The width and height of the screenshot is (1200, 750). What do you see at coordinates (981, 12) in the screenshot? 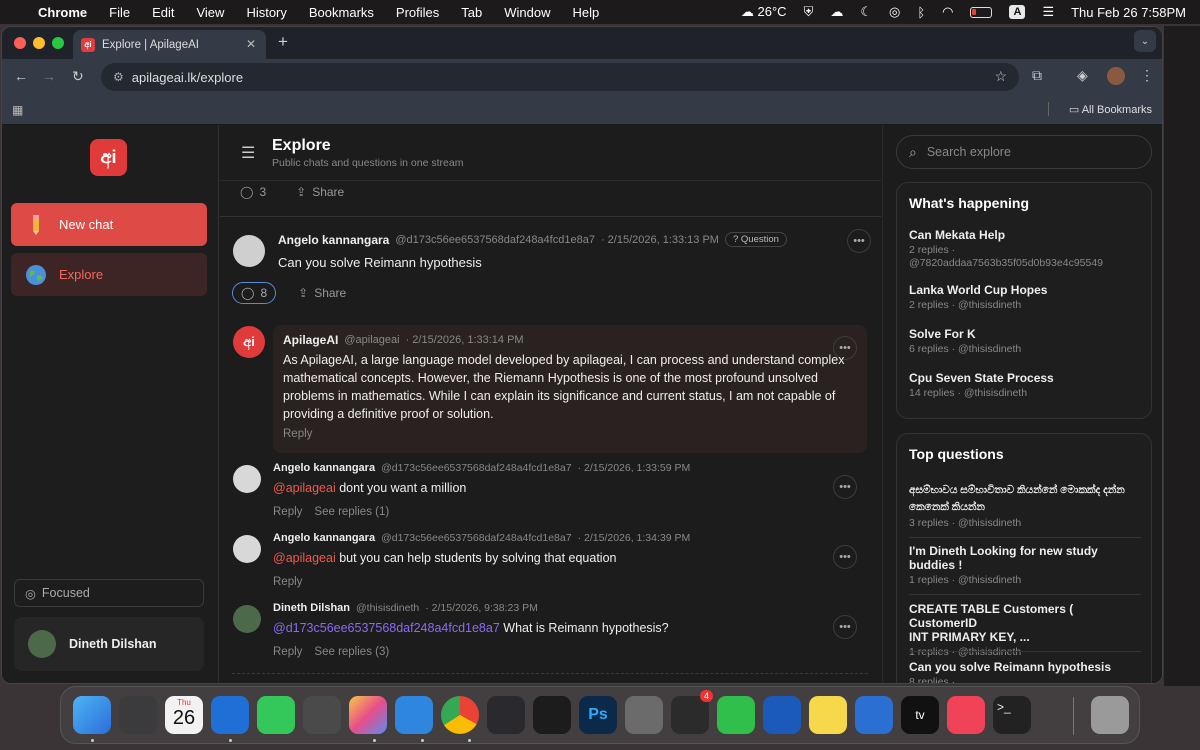
I see `battery-icon` at bounding box center [981, 12].